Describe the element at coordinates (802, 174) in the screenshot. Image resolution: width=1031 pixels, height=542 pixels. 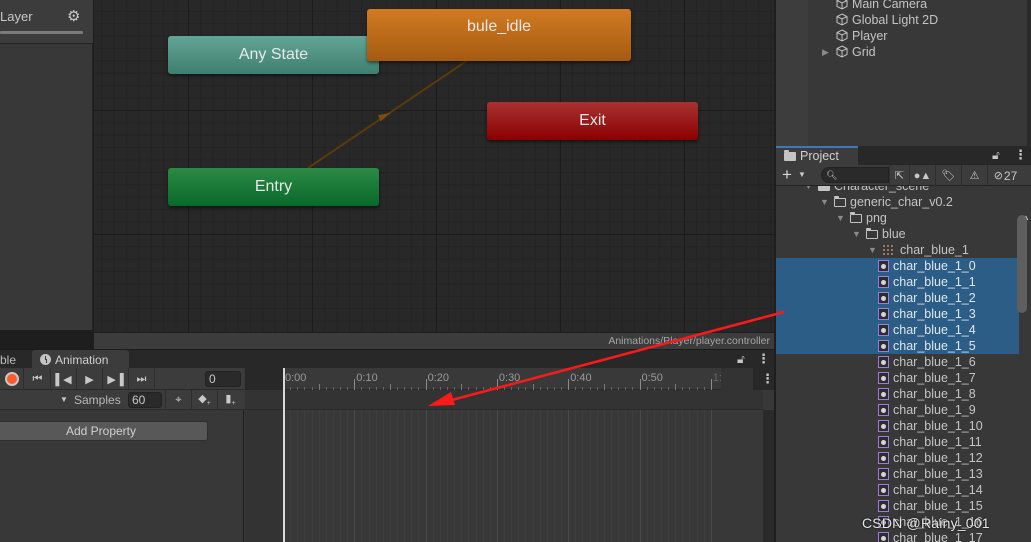
I see `chevron-down-icon: ▼` at that location.